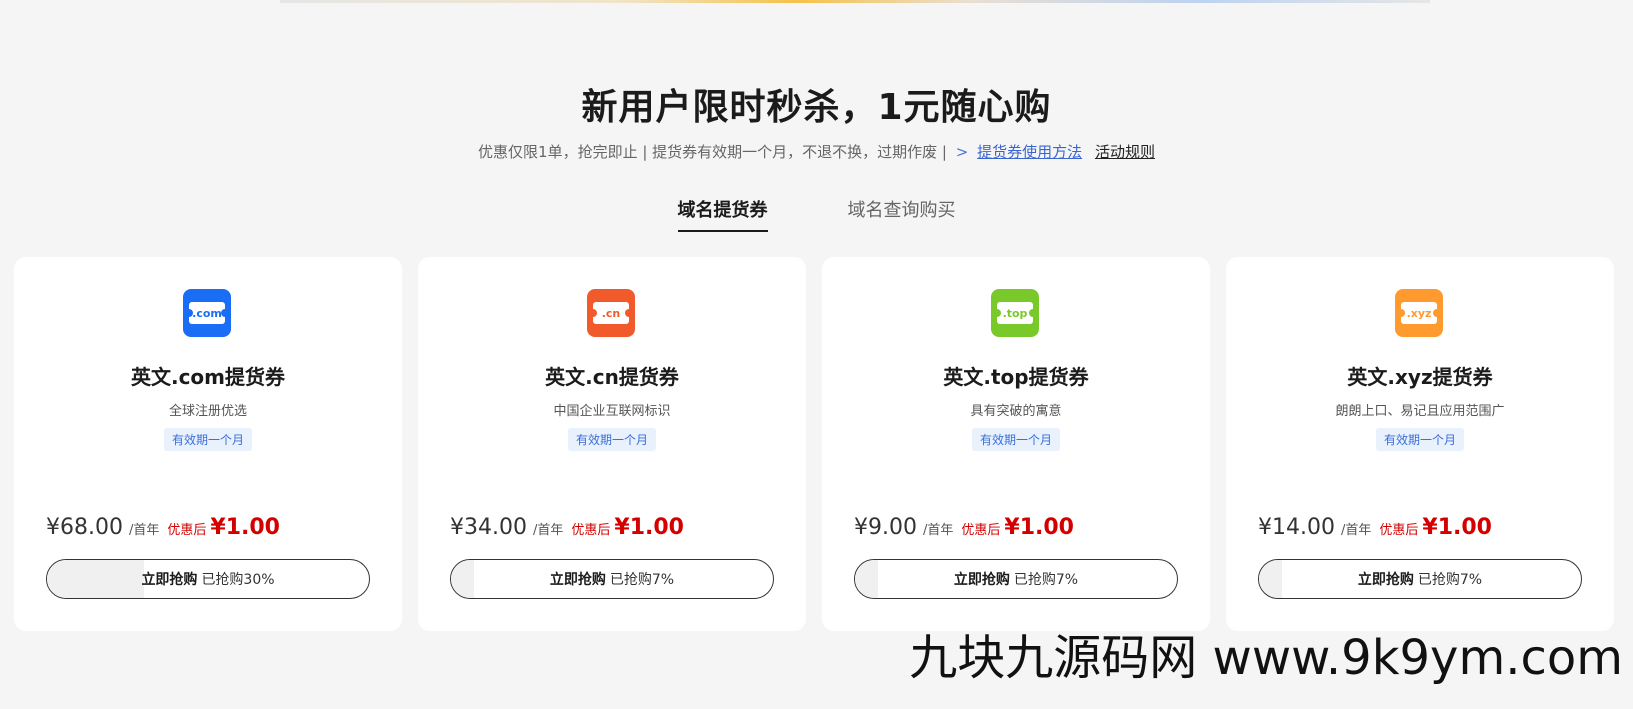 This screenshot has width=1633, height=709. I want to click on card-title: 英文.com提货券, so click(208, 377).